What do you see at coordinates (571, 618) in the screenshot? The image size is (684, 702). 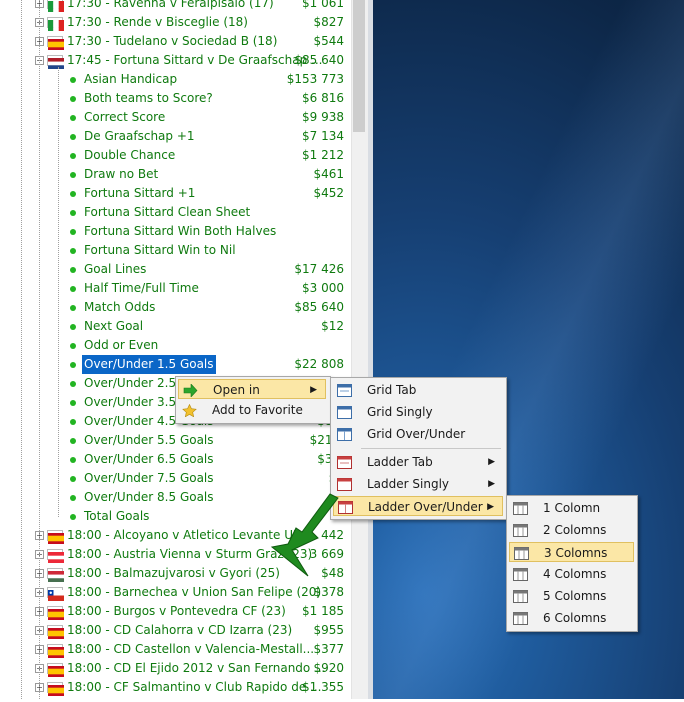 I see `column-option-6: 6 Colomns` at bounding box center [571, 618].